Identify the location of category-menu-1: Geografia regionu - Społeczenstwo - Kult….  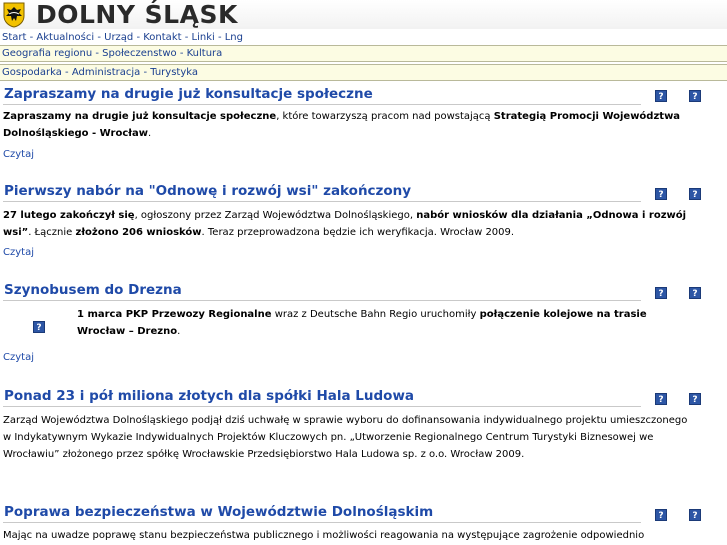
(363, 53).